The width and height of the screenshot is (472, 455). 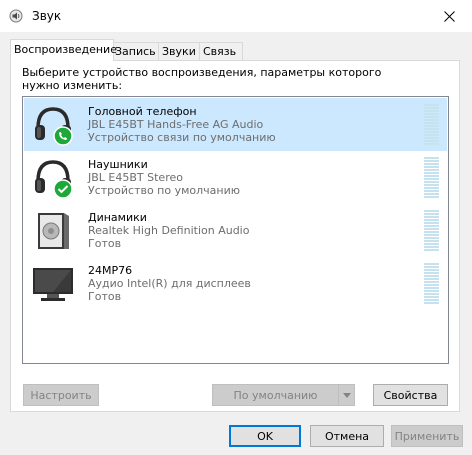 I want to click on chevron-down-icon, so click(x=346, y=395).